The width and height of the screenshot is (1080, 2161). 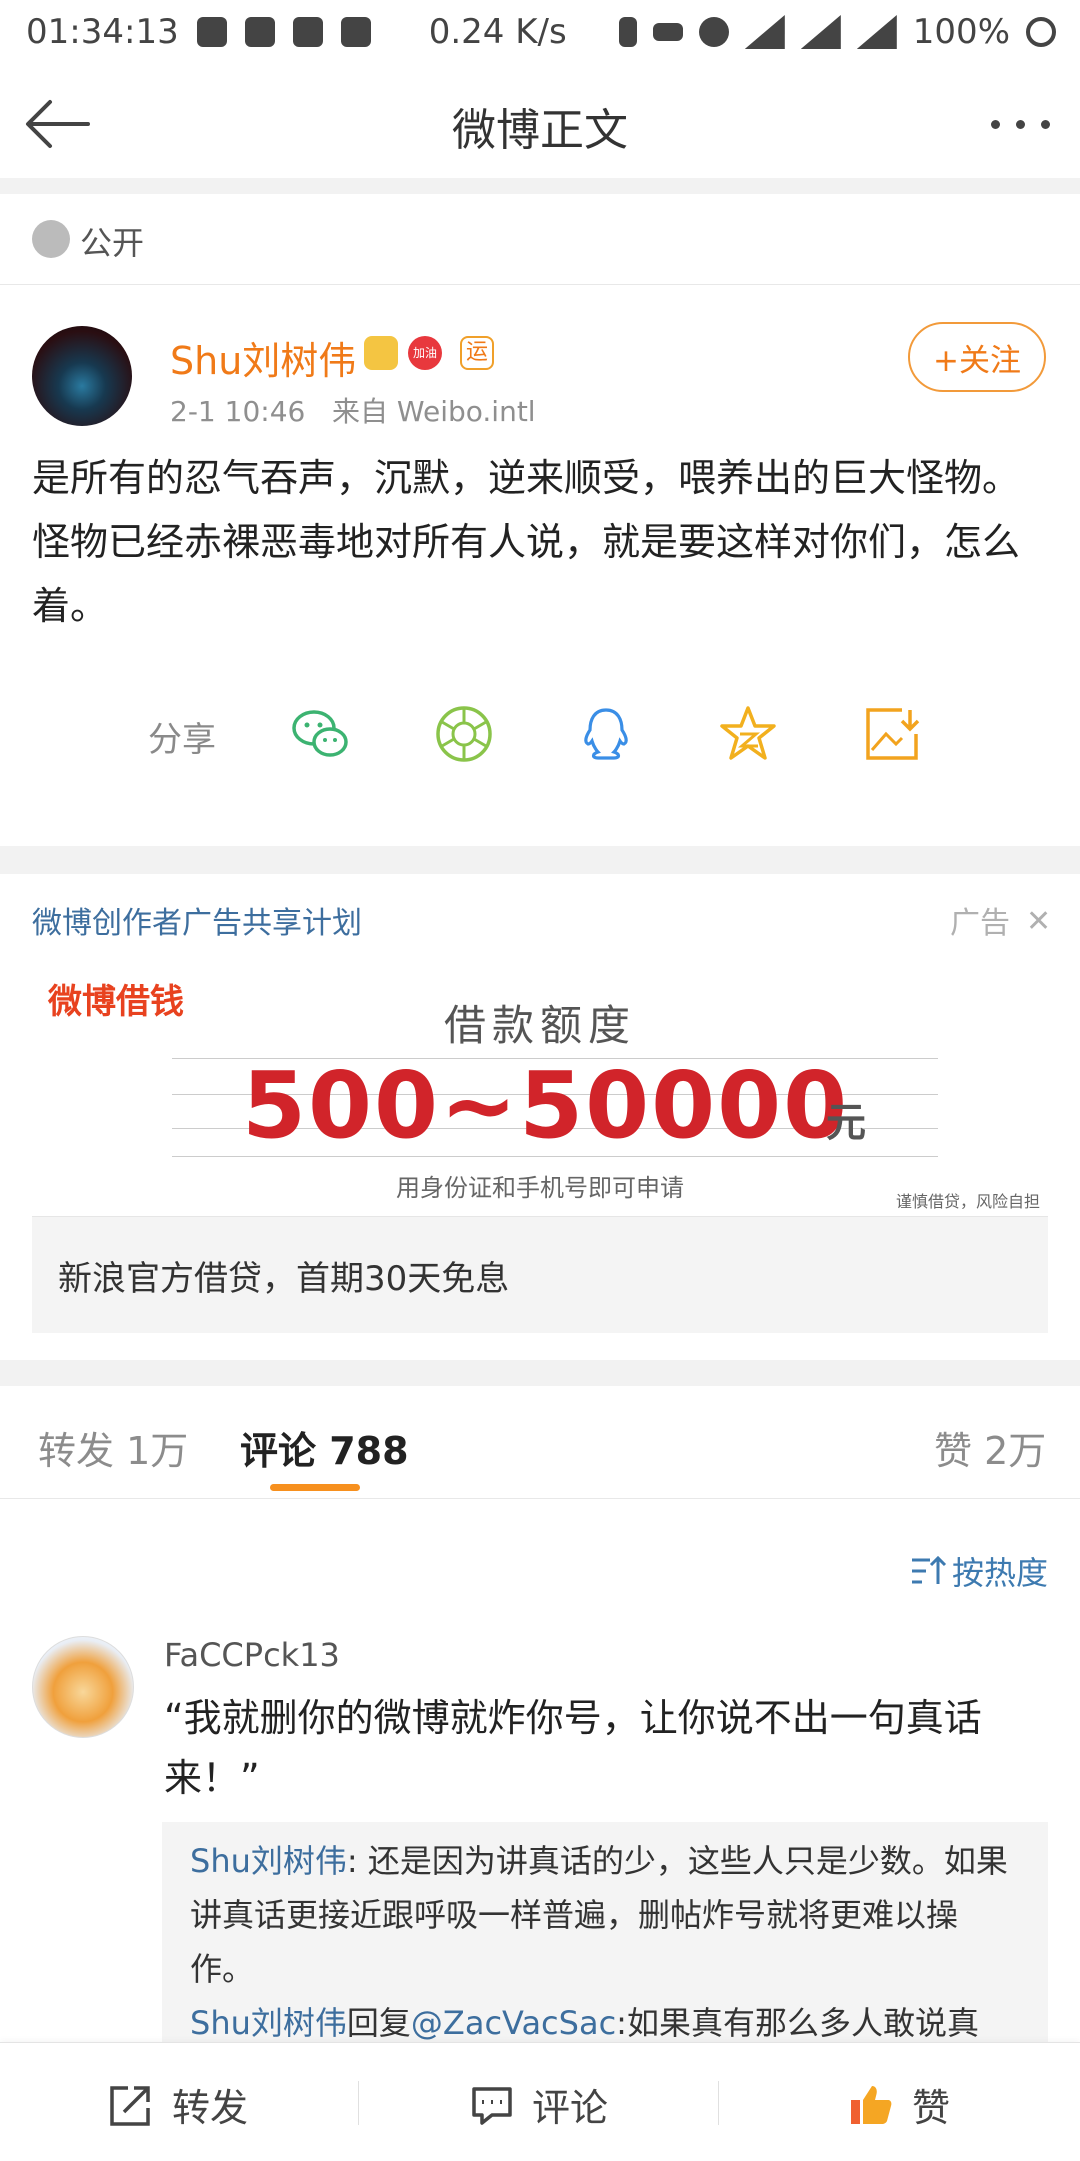 I want to click on luck-badge-icon: 运, so click(x=477, y=353).